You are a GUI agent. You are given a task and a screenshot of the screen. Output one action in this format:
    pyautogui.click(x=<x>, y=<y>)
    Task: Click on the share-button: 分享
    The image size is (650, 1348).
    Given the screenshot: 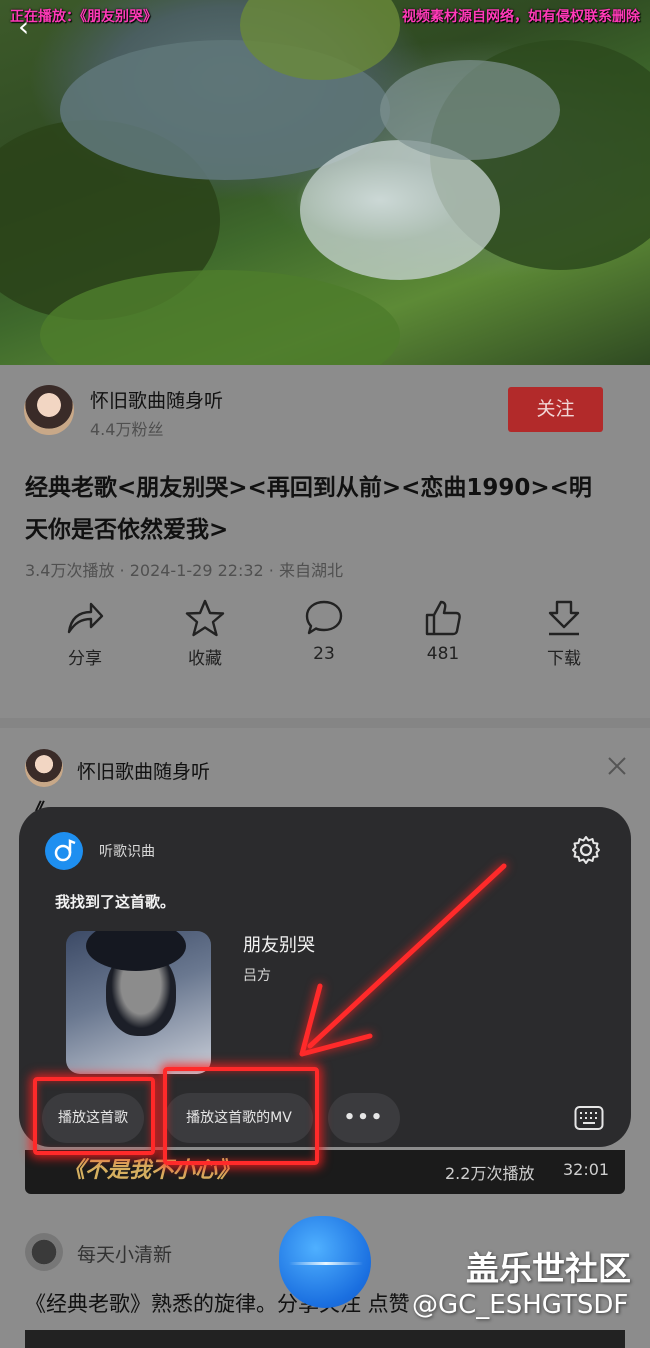 What is the action you would take?
    pyautogui.click(x=85, y=633)
    